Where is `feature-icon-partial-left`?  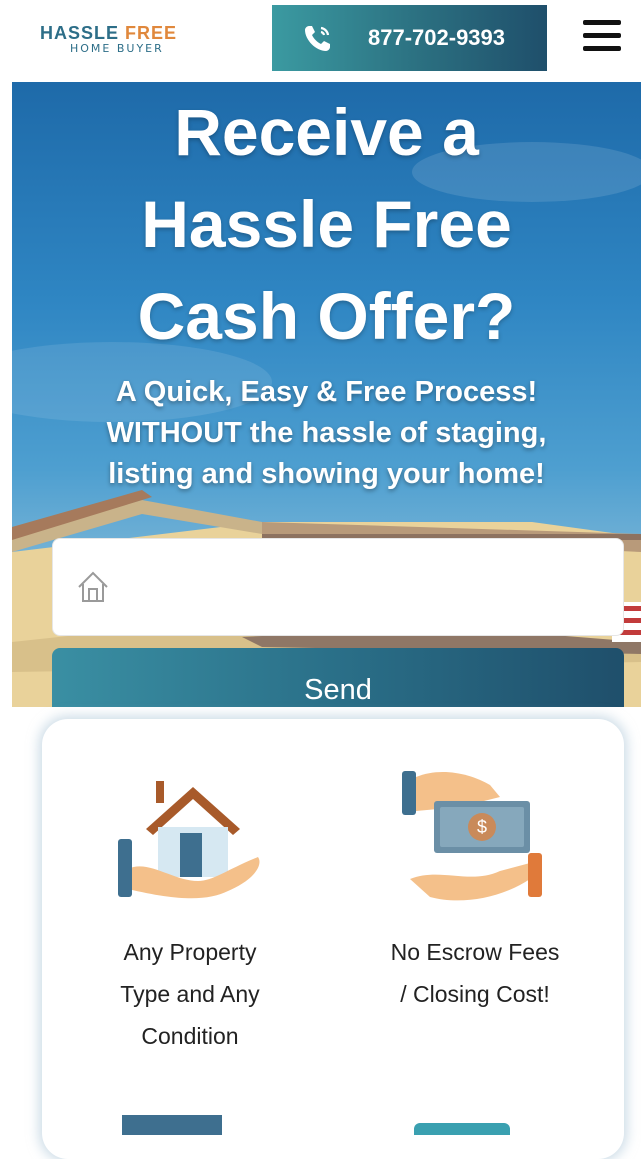
feature-icon-partial-left is located at coordinates (172, 1125).